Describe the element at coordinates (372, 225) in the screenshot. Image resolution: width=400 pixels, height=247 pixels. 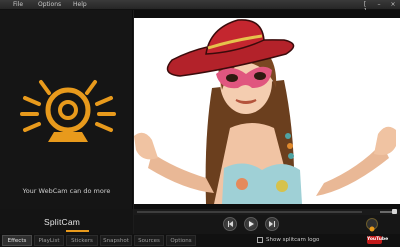
I see `snapshot-button` at that location.